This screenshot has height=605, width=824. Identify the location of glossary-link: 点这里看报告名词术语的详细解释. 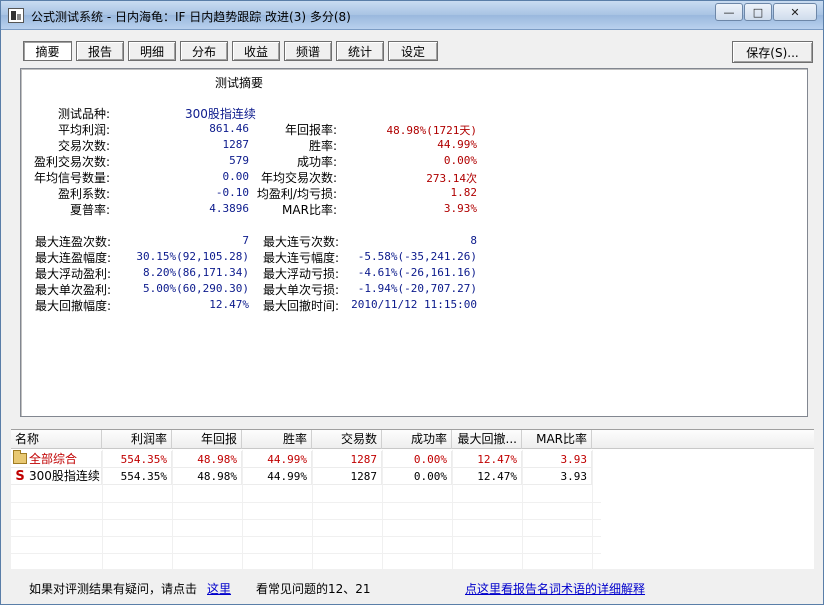
(555, 588).